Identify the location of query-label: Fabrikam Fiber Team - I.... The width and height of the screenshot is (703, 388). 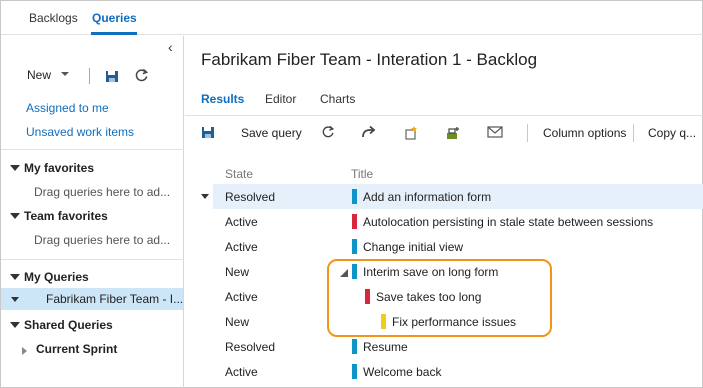
(115, 299).